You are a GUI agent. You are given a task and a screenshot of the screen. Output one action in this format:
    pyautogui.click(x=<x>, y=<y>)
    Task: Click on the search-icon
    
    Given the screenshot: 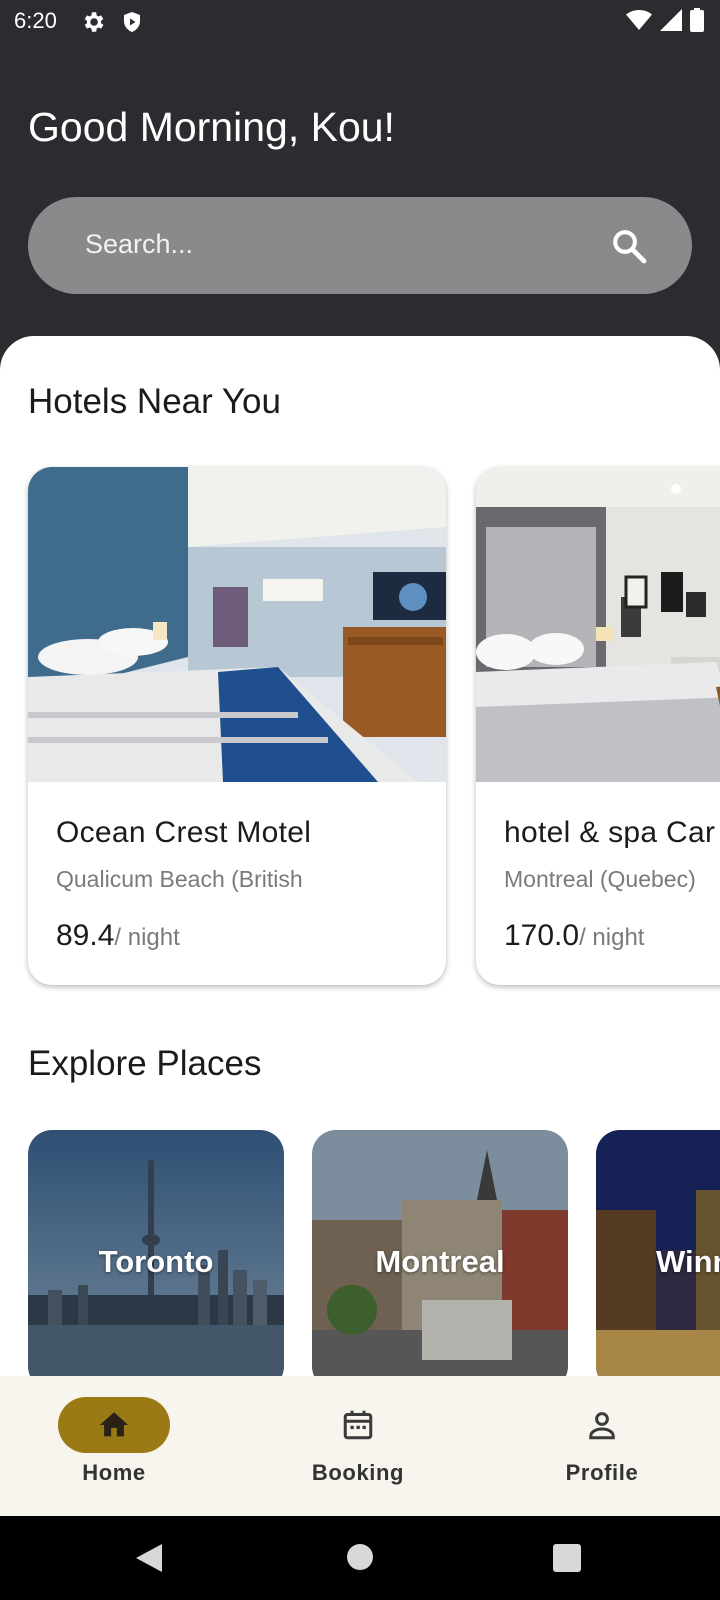 What is the action you would take?
    pyautogui.click(x=629, y=246)
    